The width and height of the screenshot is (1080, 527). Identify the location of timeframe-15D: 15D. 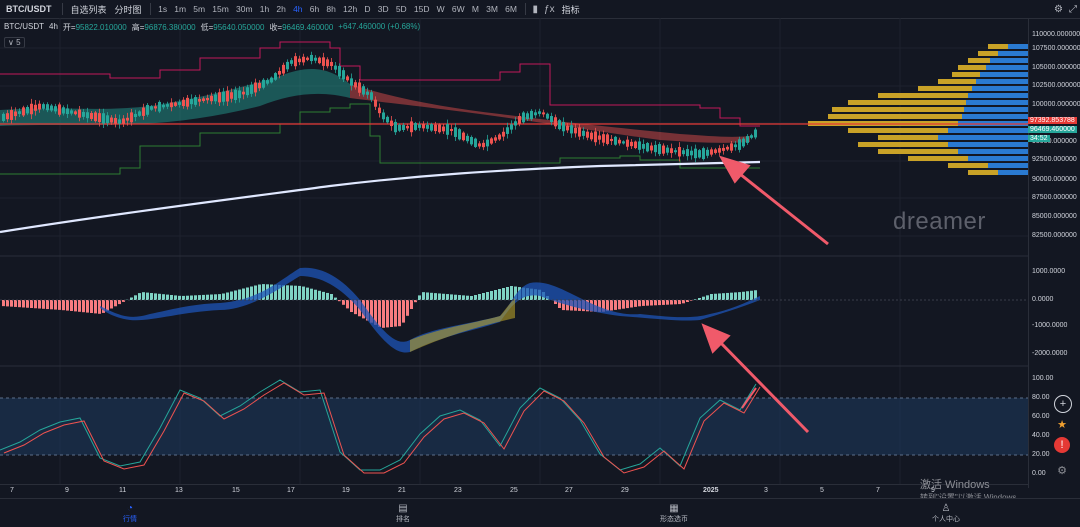
(421, 9).